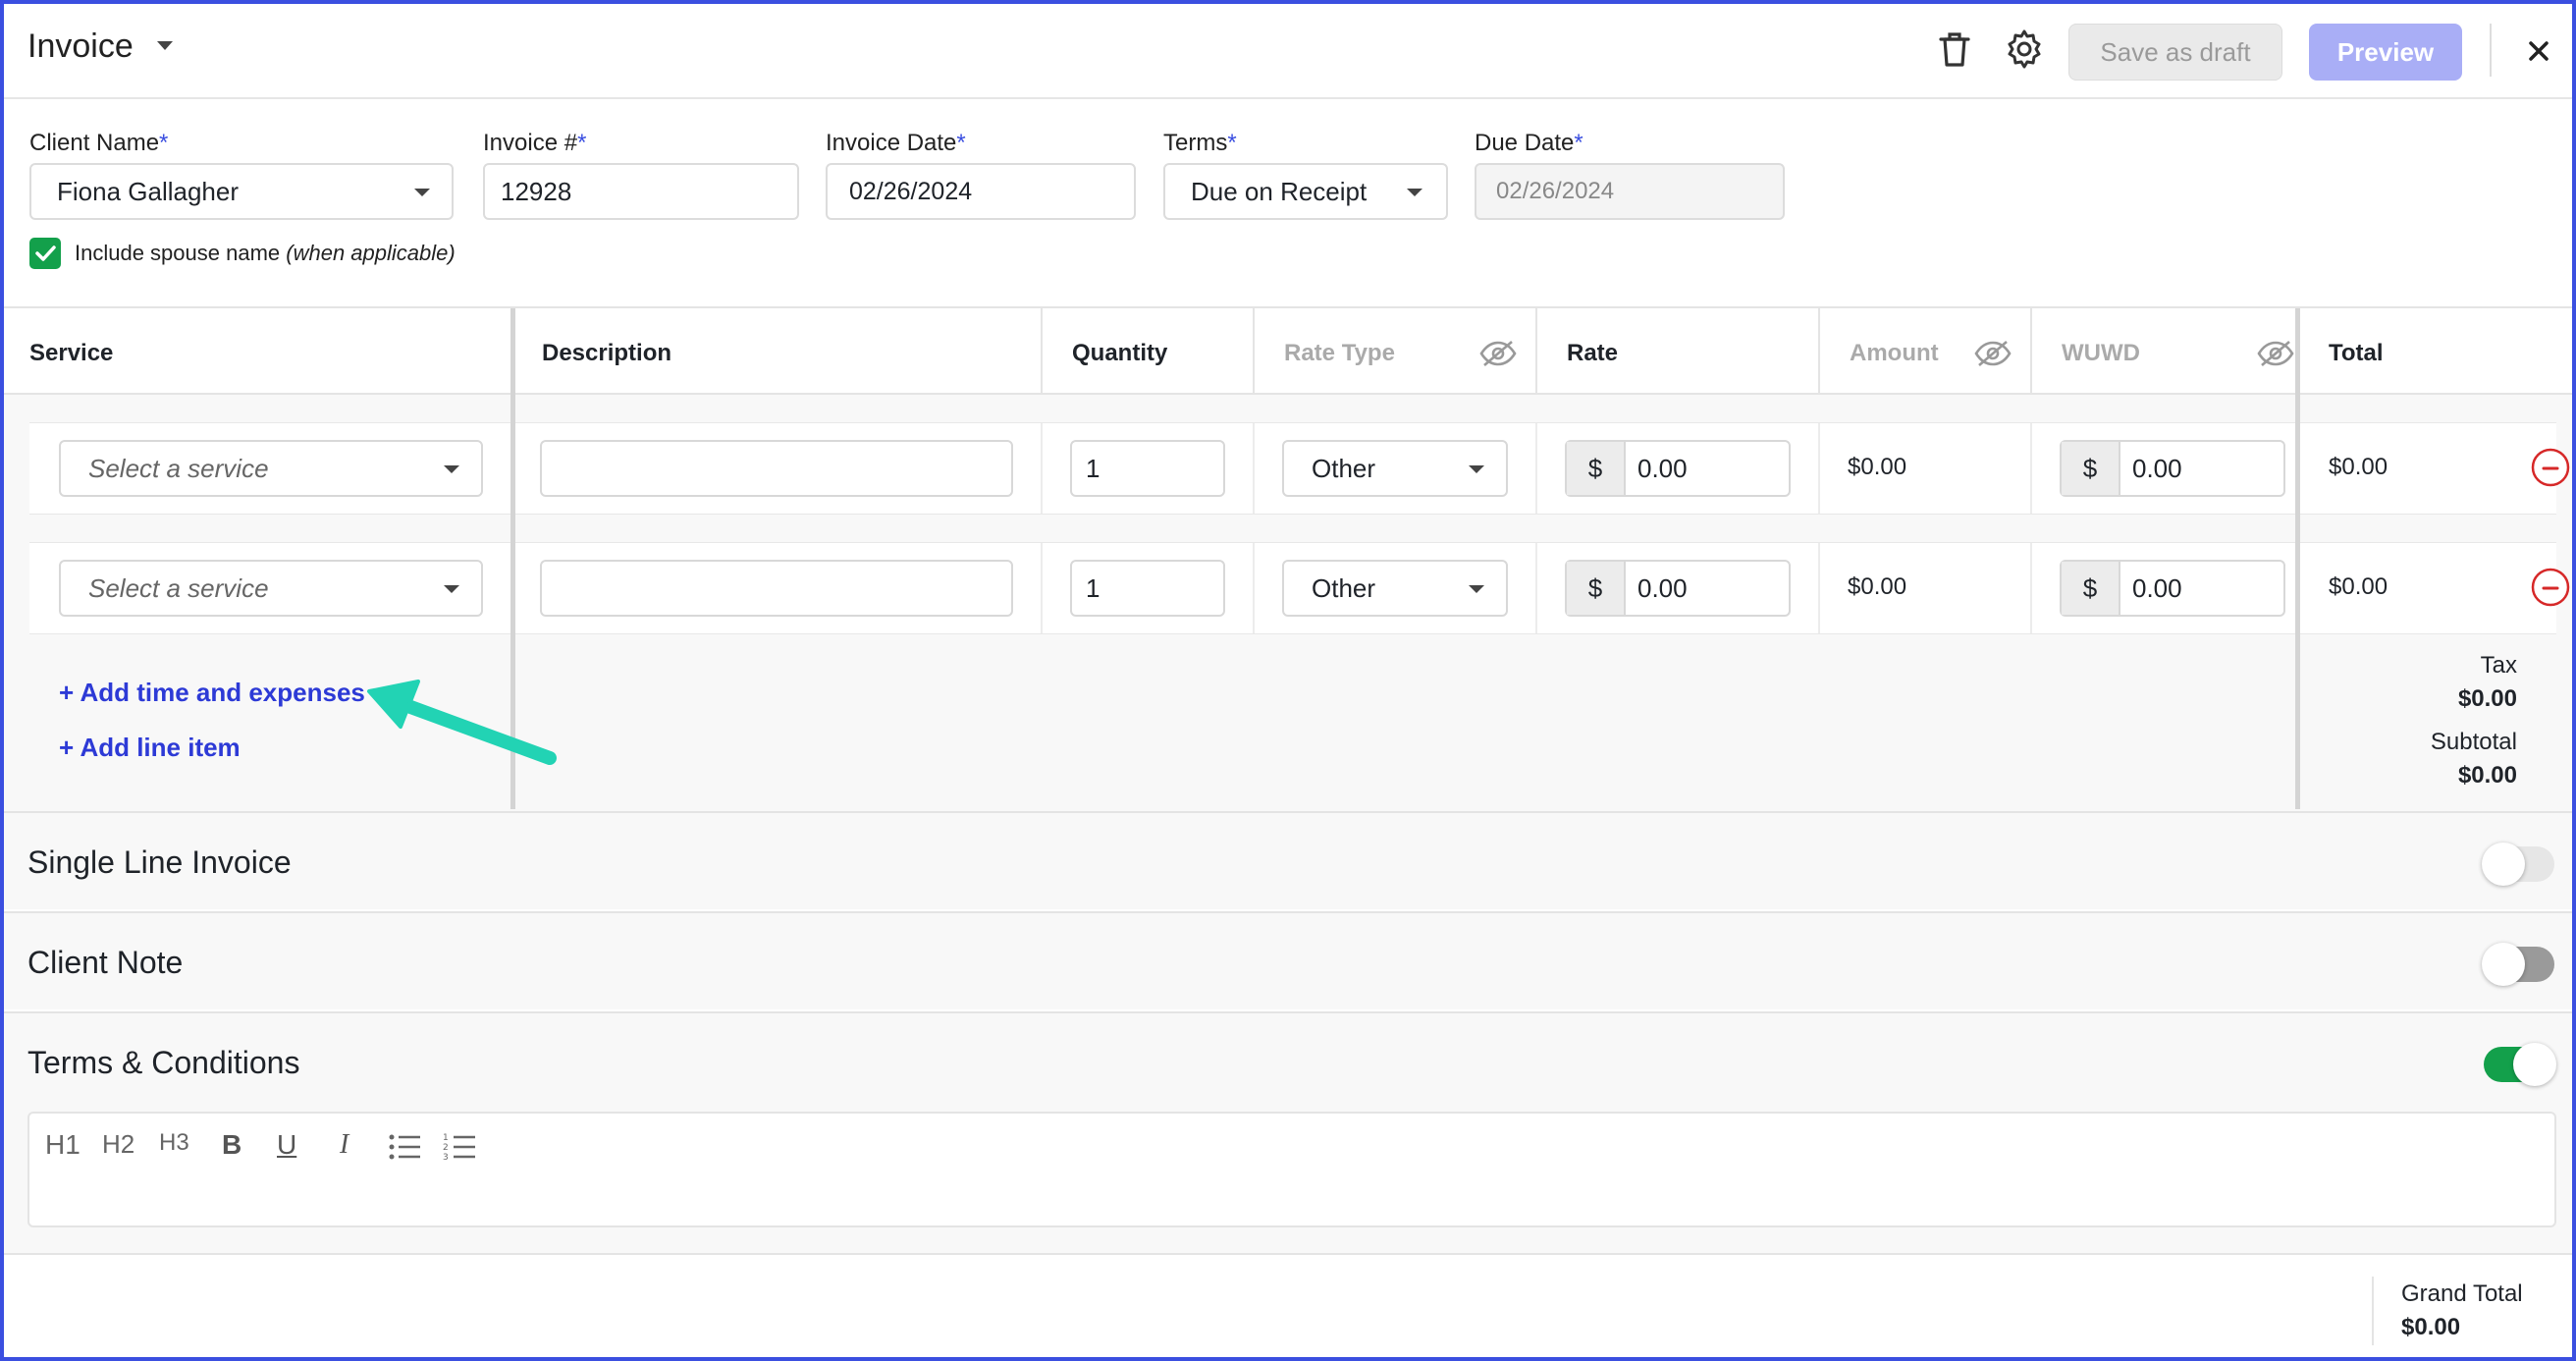 The height and width of the screenshot is (1361, 2576). Describe the element at coordinates (2157, 587) in the screenshot. I see `wuwd-value: 0.00` at that location.